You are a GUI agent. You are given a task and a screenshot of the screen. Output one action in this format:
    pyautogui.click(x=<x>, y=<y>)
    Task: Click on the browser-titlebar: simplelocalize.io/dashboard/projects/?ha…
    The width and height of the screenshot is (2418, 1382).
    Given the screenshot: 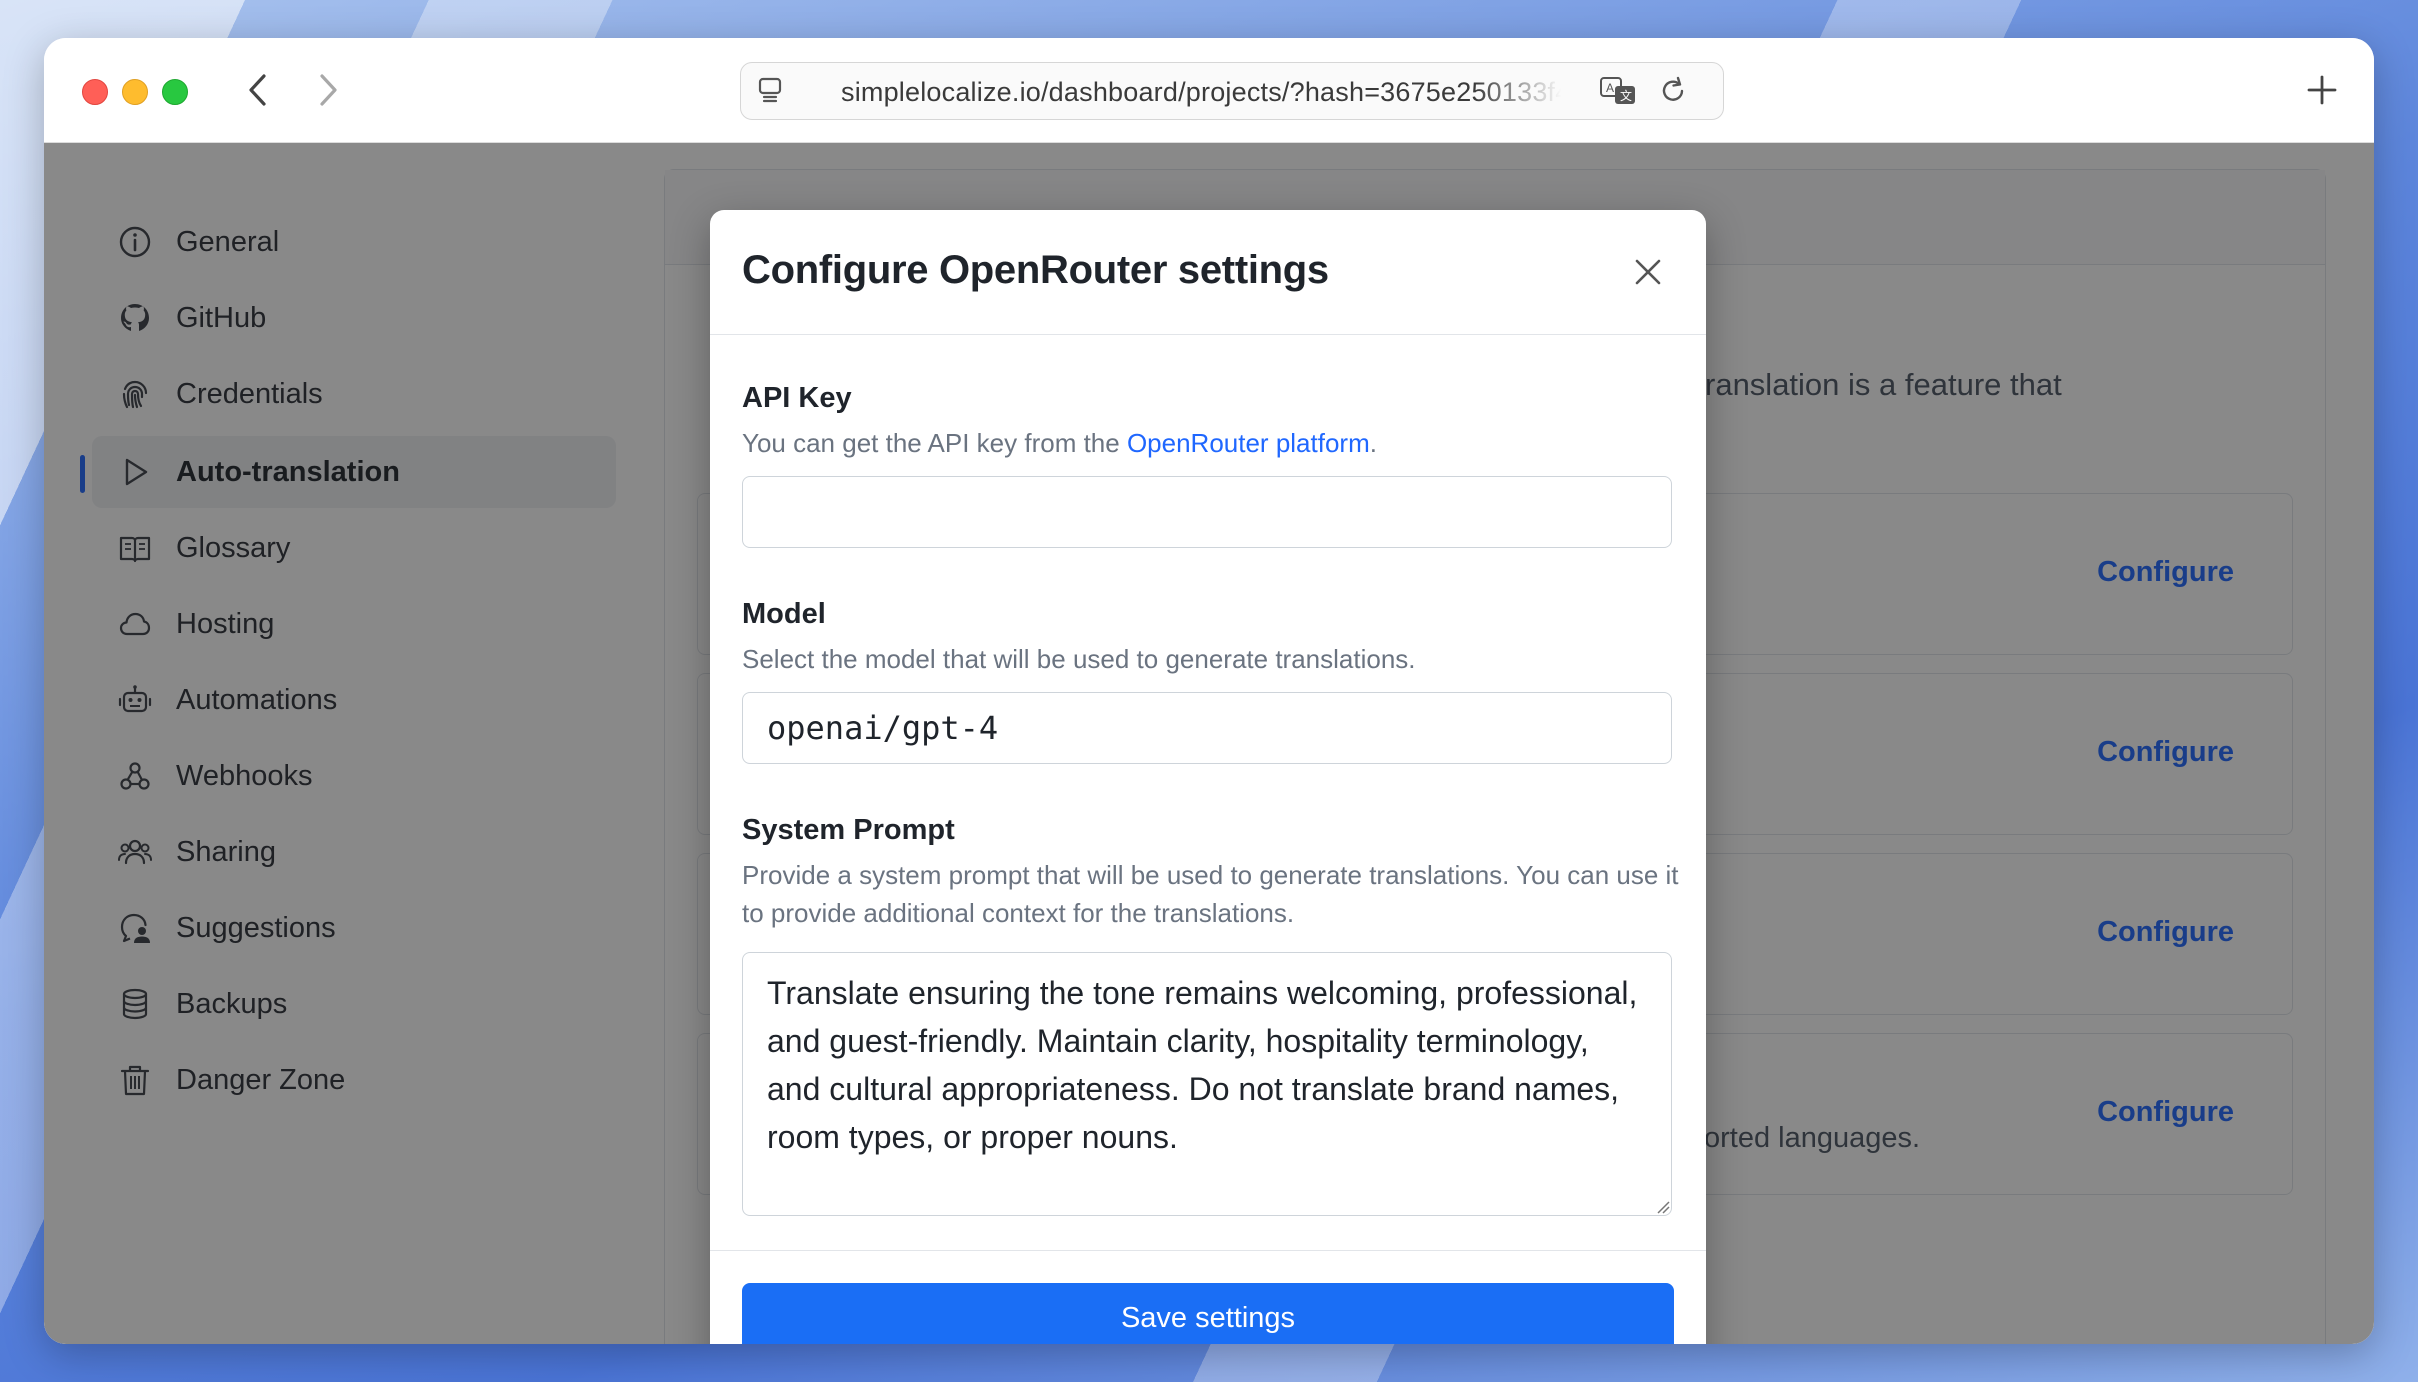 What is the action you would take?
    pyautogui.click(x=1209, y=90)
    